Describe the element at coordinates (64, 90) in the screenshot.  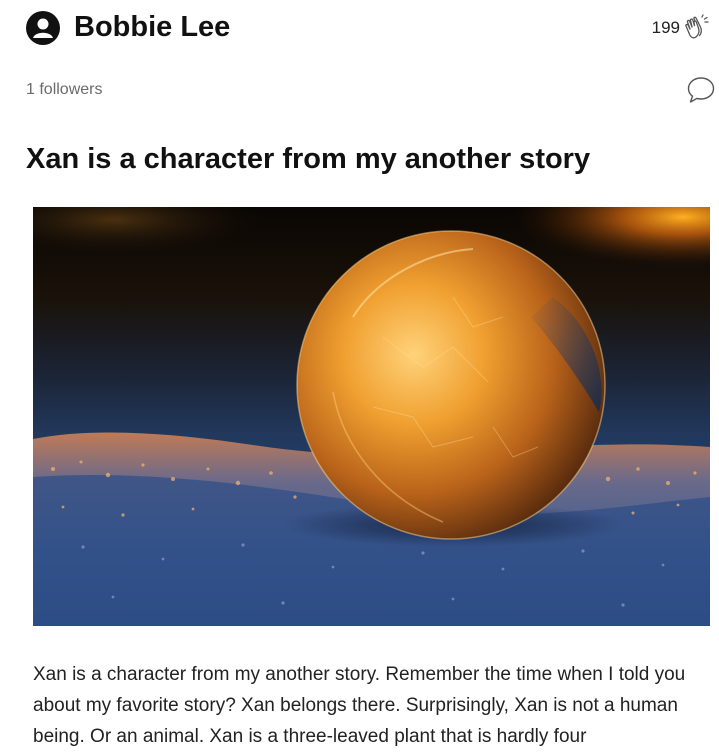
I see `followers-count: 1 followers` at that location.